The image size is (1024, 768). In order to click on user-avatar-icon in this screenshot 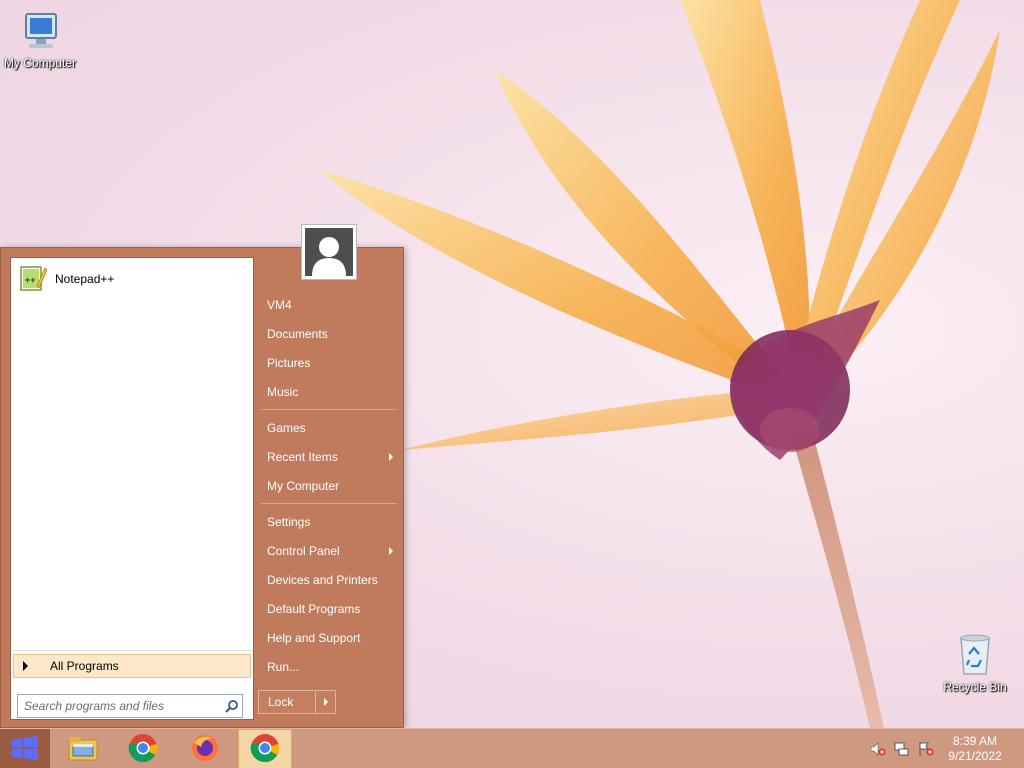, I will do `click(329, 252)`.